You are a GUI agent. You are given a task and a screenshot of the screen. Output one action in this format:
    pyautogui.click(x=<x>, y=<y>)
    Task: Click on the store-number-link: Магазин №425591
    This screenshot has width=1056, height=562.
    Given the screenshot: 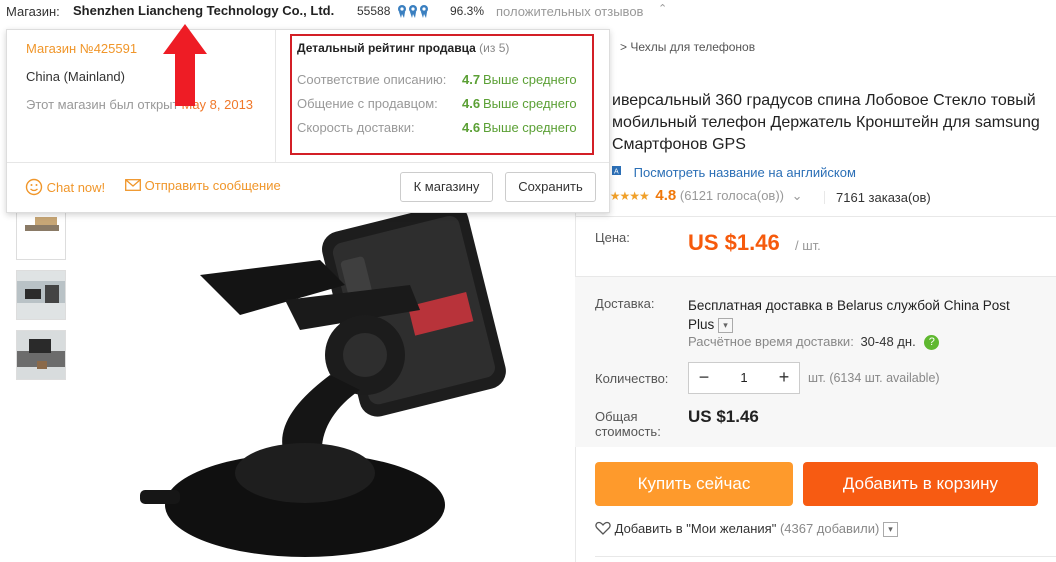 What is the action you would take?
    pyautogui.click(x=81, y=48)
    